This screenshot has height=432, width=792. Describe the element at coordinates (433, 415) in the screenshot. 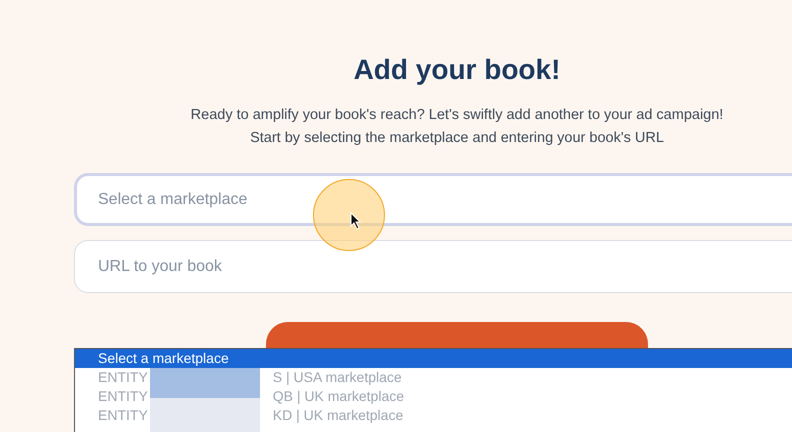

I see `dropdown-option: ENTITY KD | UK marketplace` at that location.